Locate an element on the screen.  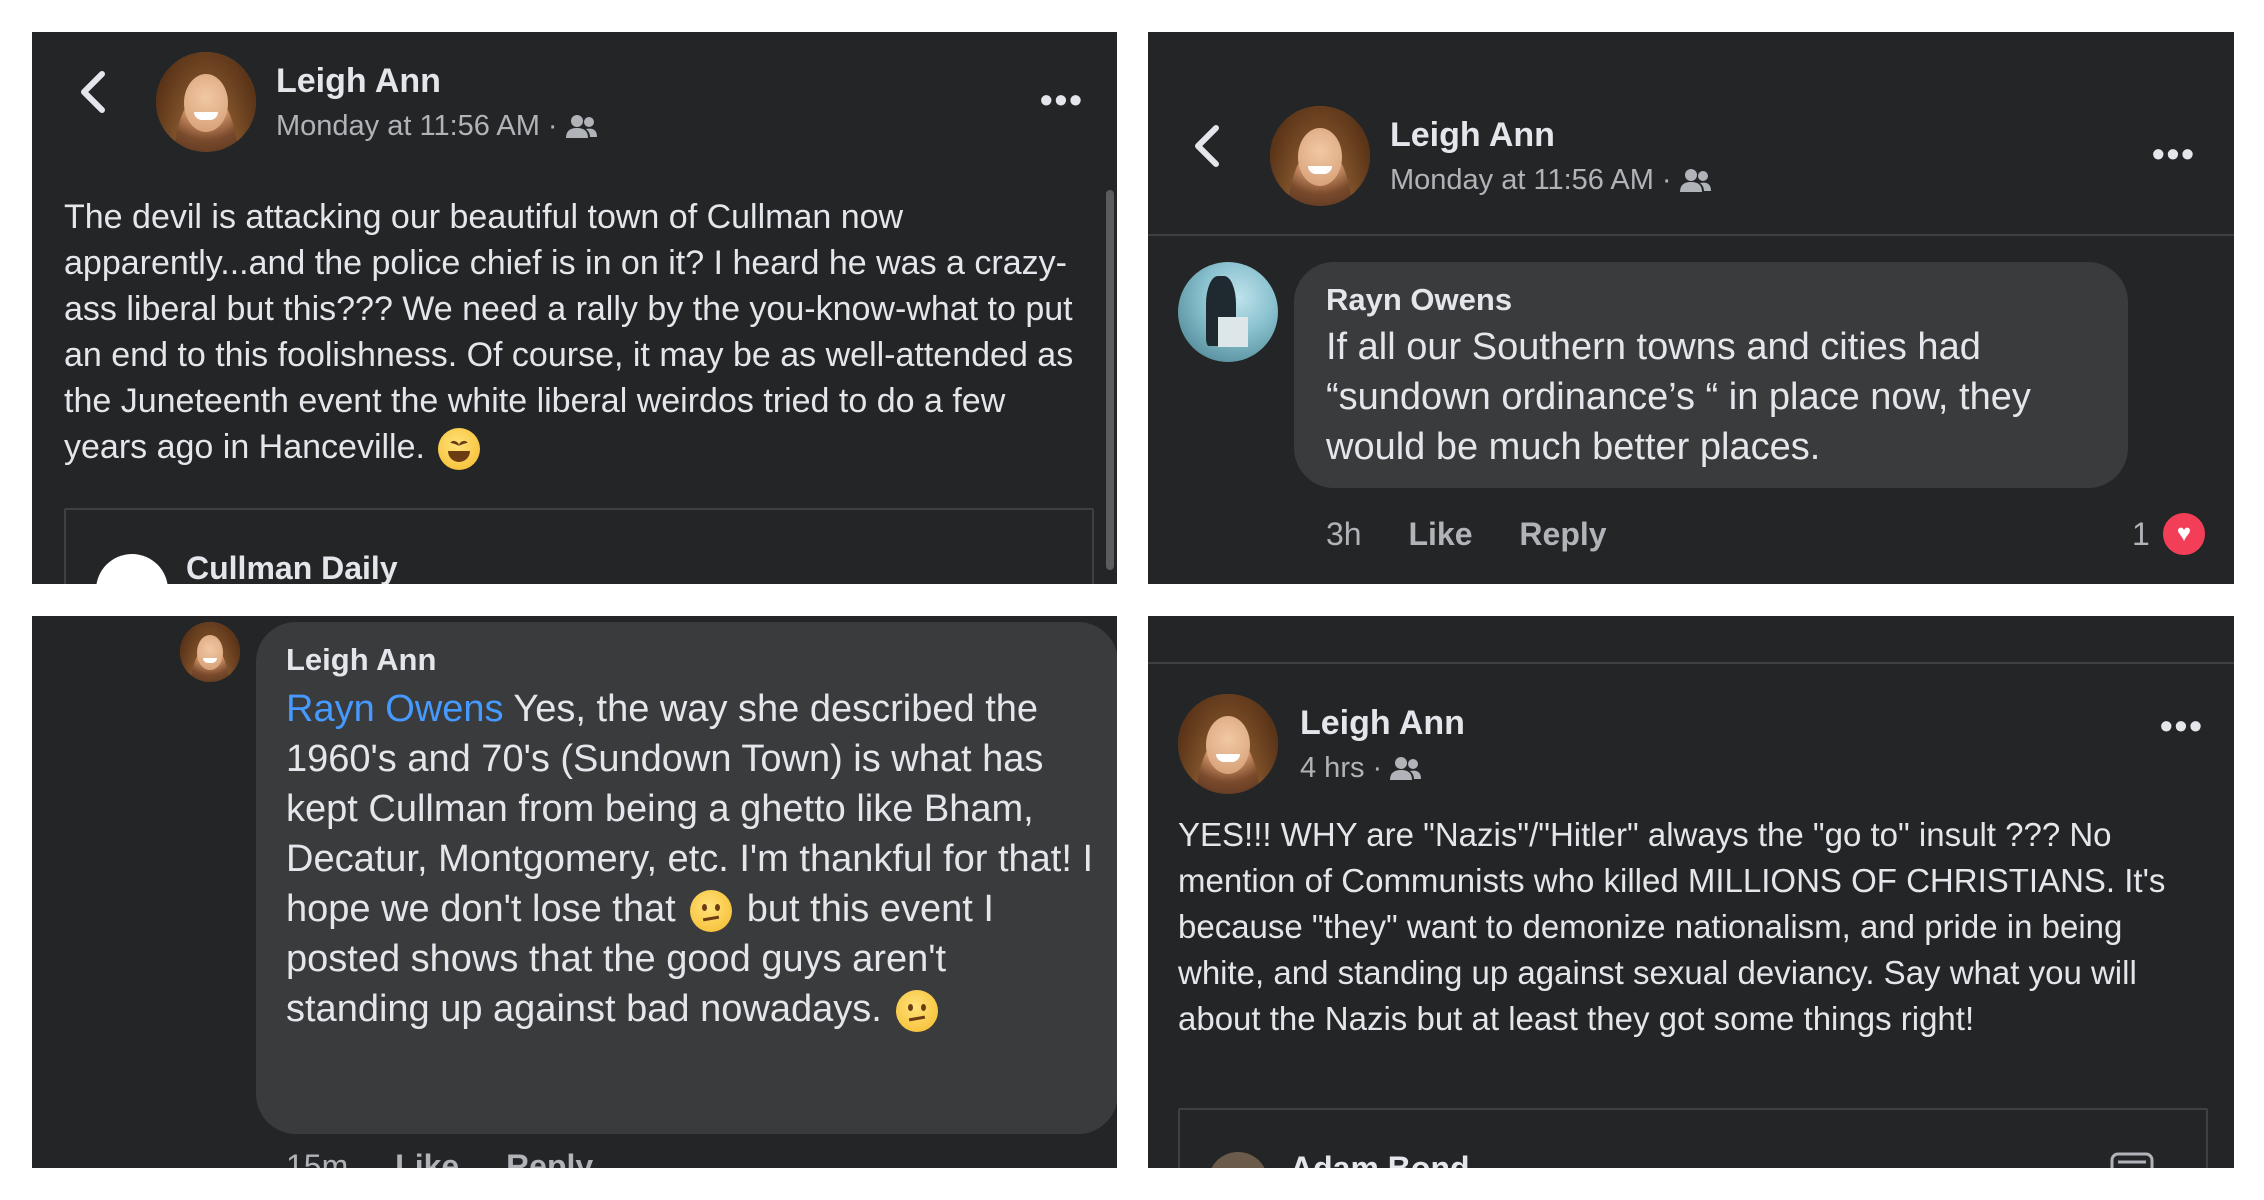
bookmark-icon is located at coordinates (2132, 1159).